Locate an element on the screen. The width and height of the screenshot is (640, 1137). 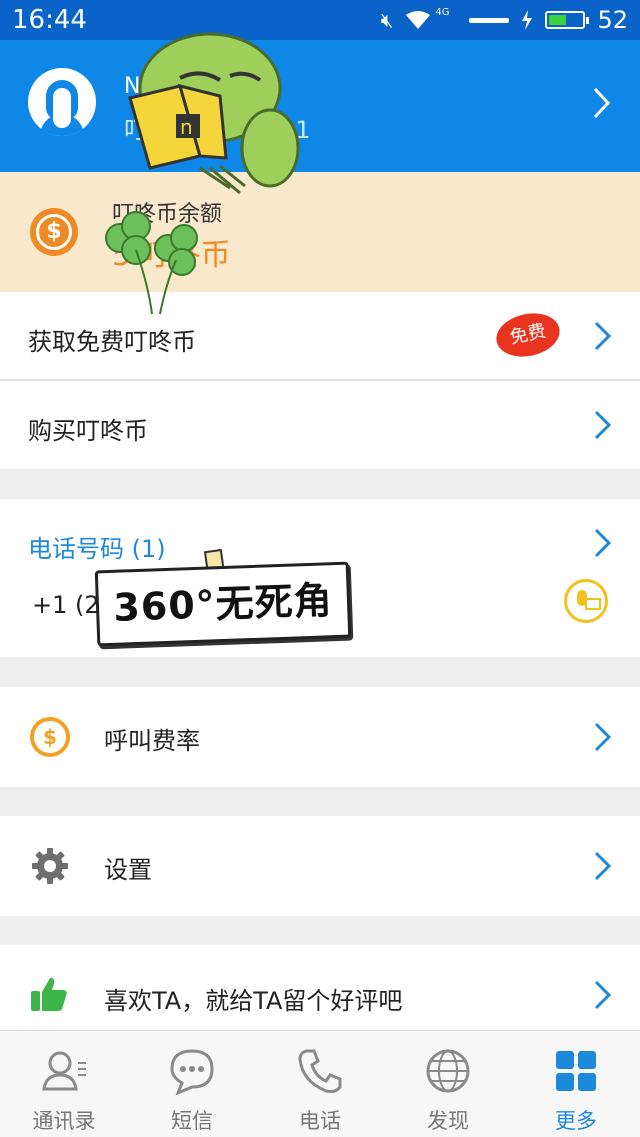
nav-sms: 短信 is located at coordinates (192, 1084).